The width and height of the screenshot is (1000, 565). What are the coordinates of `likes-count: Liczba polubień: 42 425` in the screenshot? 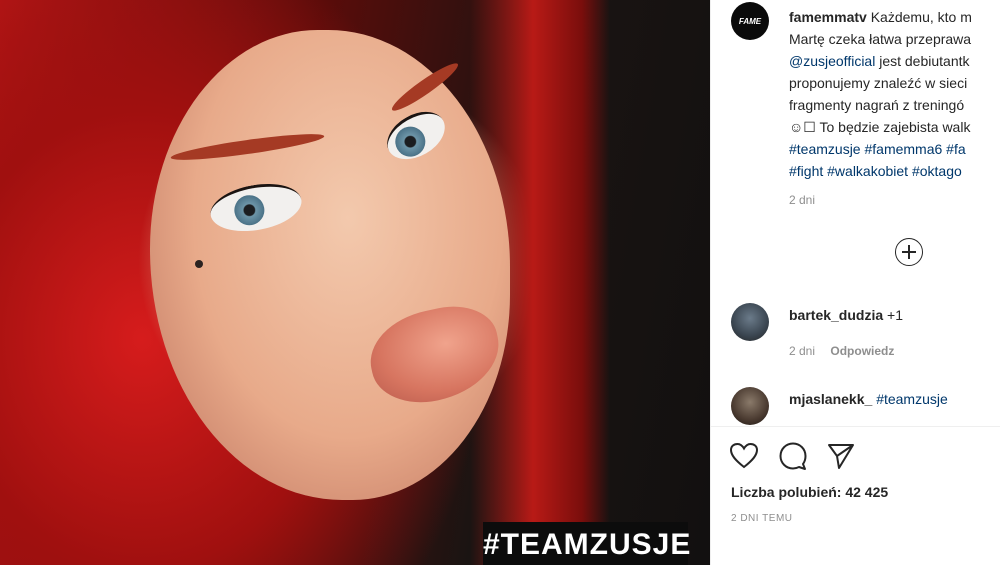 It's located at (809, 492).